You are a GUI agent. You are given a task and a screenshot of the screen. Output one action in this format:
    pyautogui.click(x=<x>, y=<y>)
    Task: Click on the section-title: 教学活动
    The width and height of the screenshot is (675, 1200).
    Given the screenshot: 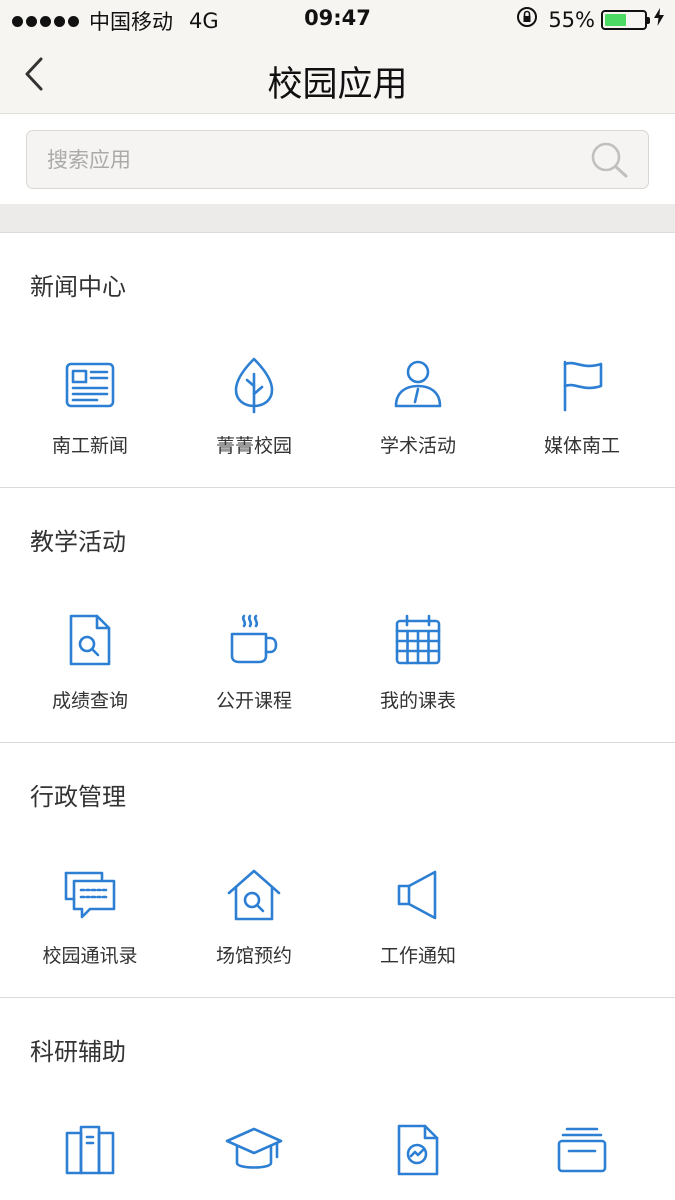 What is the action you would take?
    pyautogui.click(x=78, y=542)
    